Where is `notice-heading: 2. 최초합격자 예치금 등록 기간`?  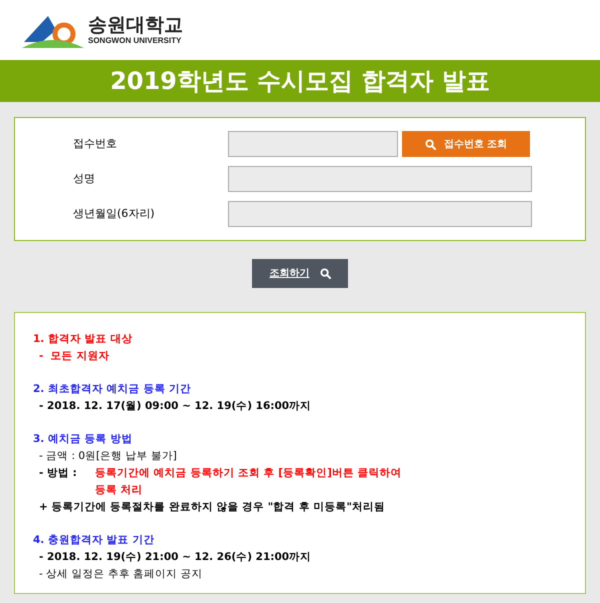
notice-heading: 2. 최초합격자 예치금 등록 기간 is located at coordinates (112, 389).